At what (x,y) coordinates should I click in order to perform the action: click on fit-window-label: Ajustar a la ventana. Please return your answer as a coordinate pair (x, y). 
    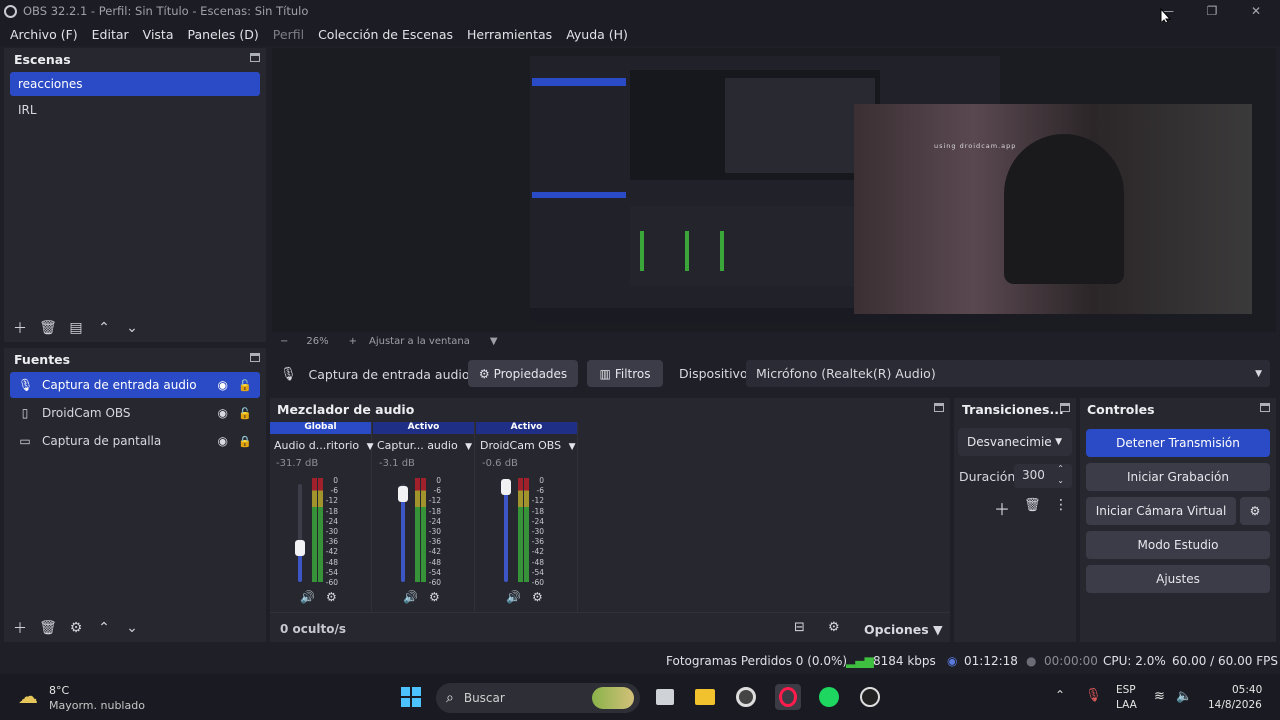
    Looking at the image, I should click on (419, 341).